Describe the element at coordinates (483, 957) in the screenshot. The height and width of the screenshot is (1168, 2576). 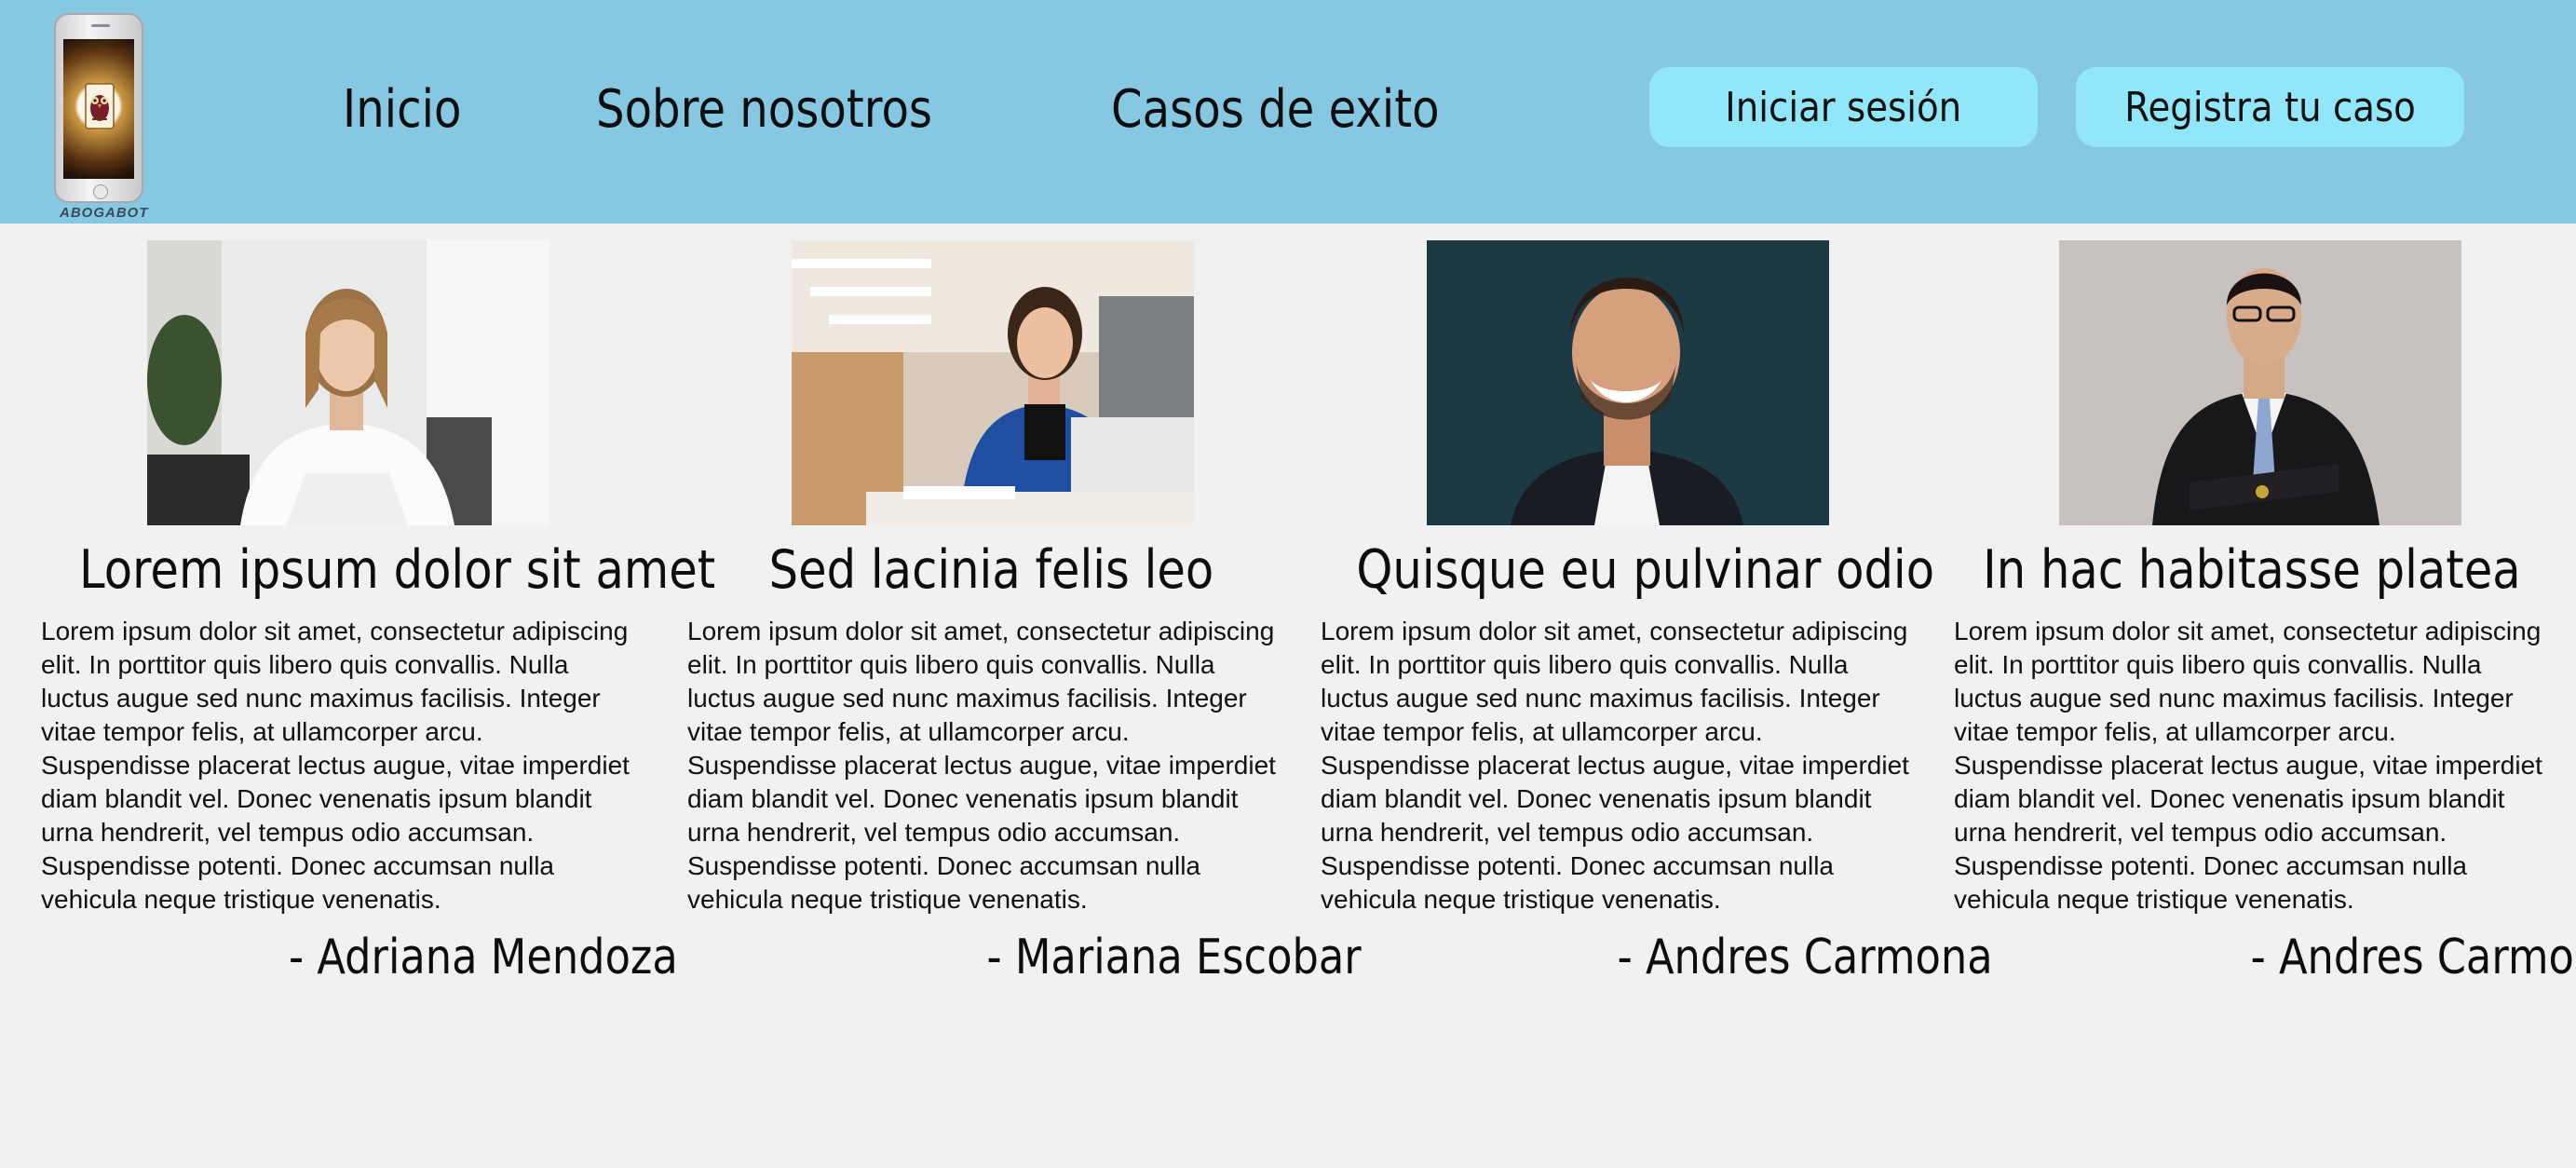
I see `testimonial-author: - Adriana Mendoza` at that location.